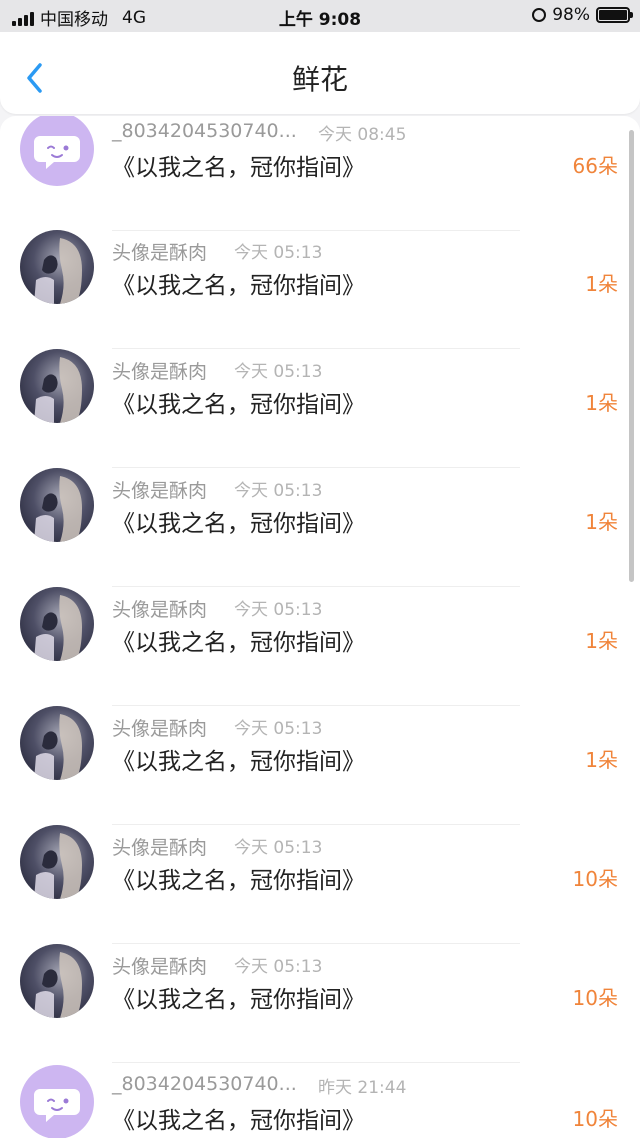 This screenshot has width=640, height=1138. What do you see at coordinates (316, 1062) in the screenshot?
I see `divider` at bounding box center [316, 1062].